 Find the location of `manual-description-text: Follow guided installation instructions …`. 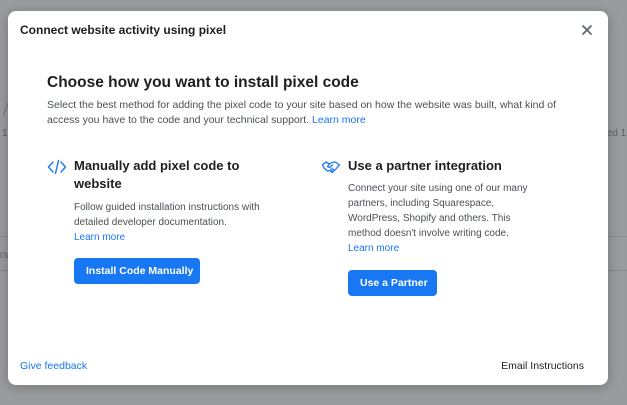

manual-description-text: Follow guided installation instructions … is located at coordinates (167, 215).